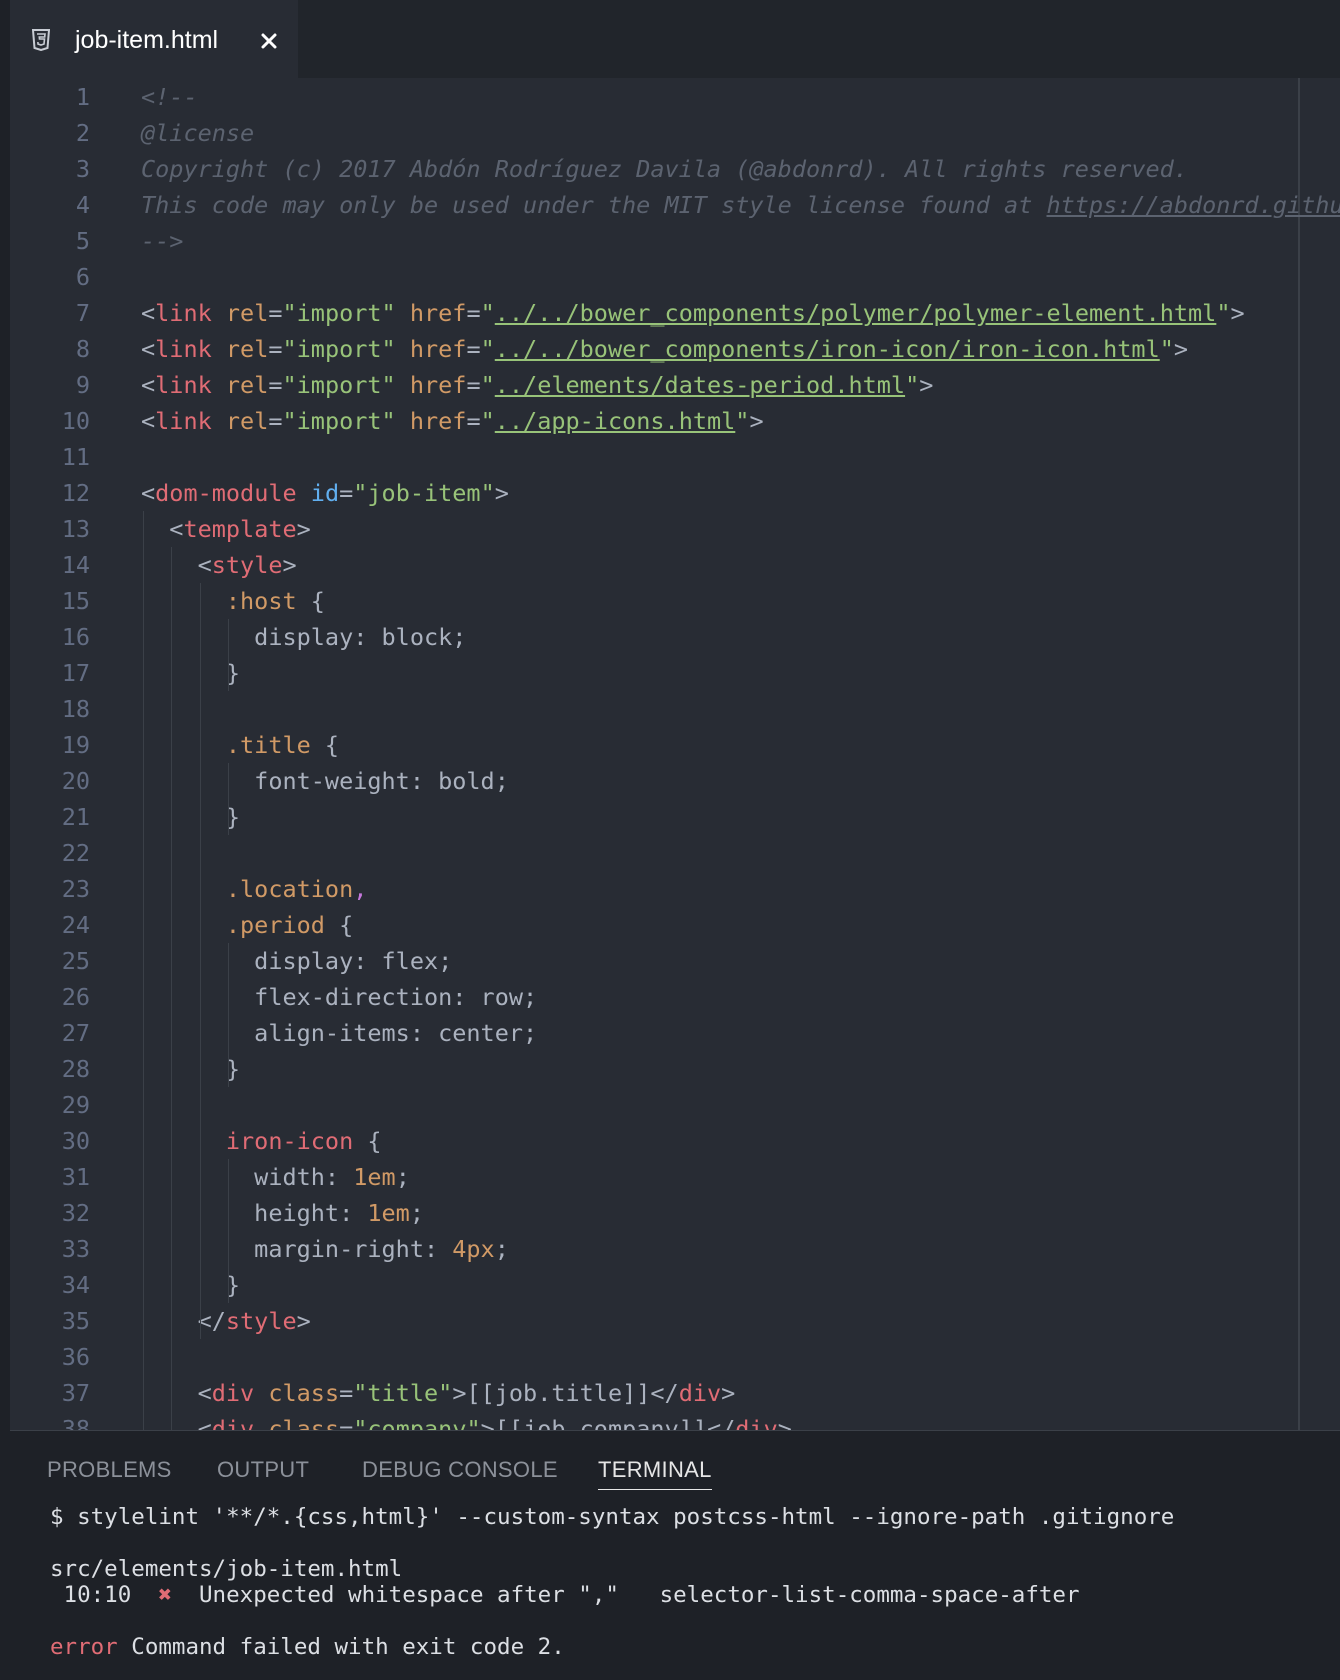  I want to click on line-number: 8, so click(82, 349).